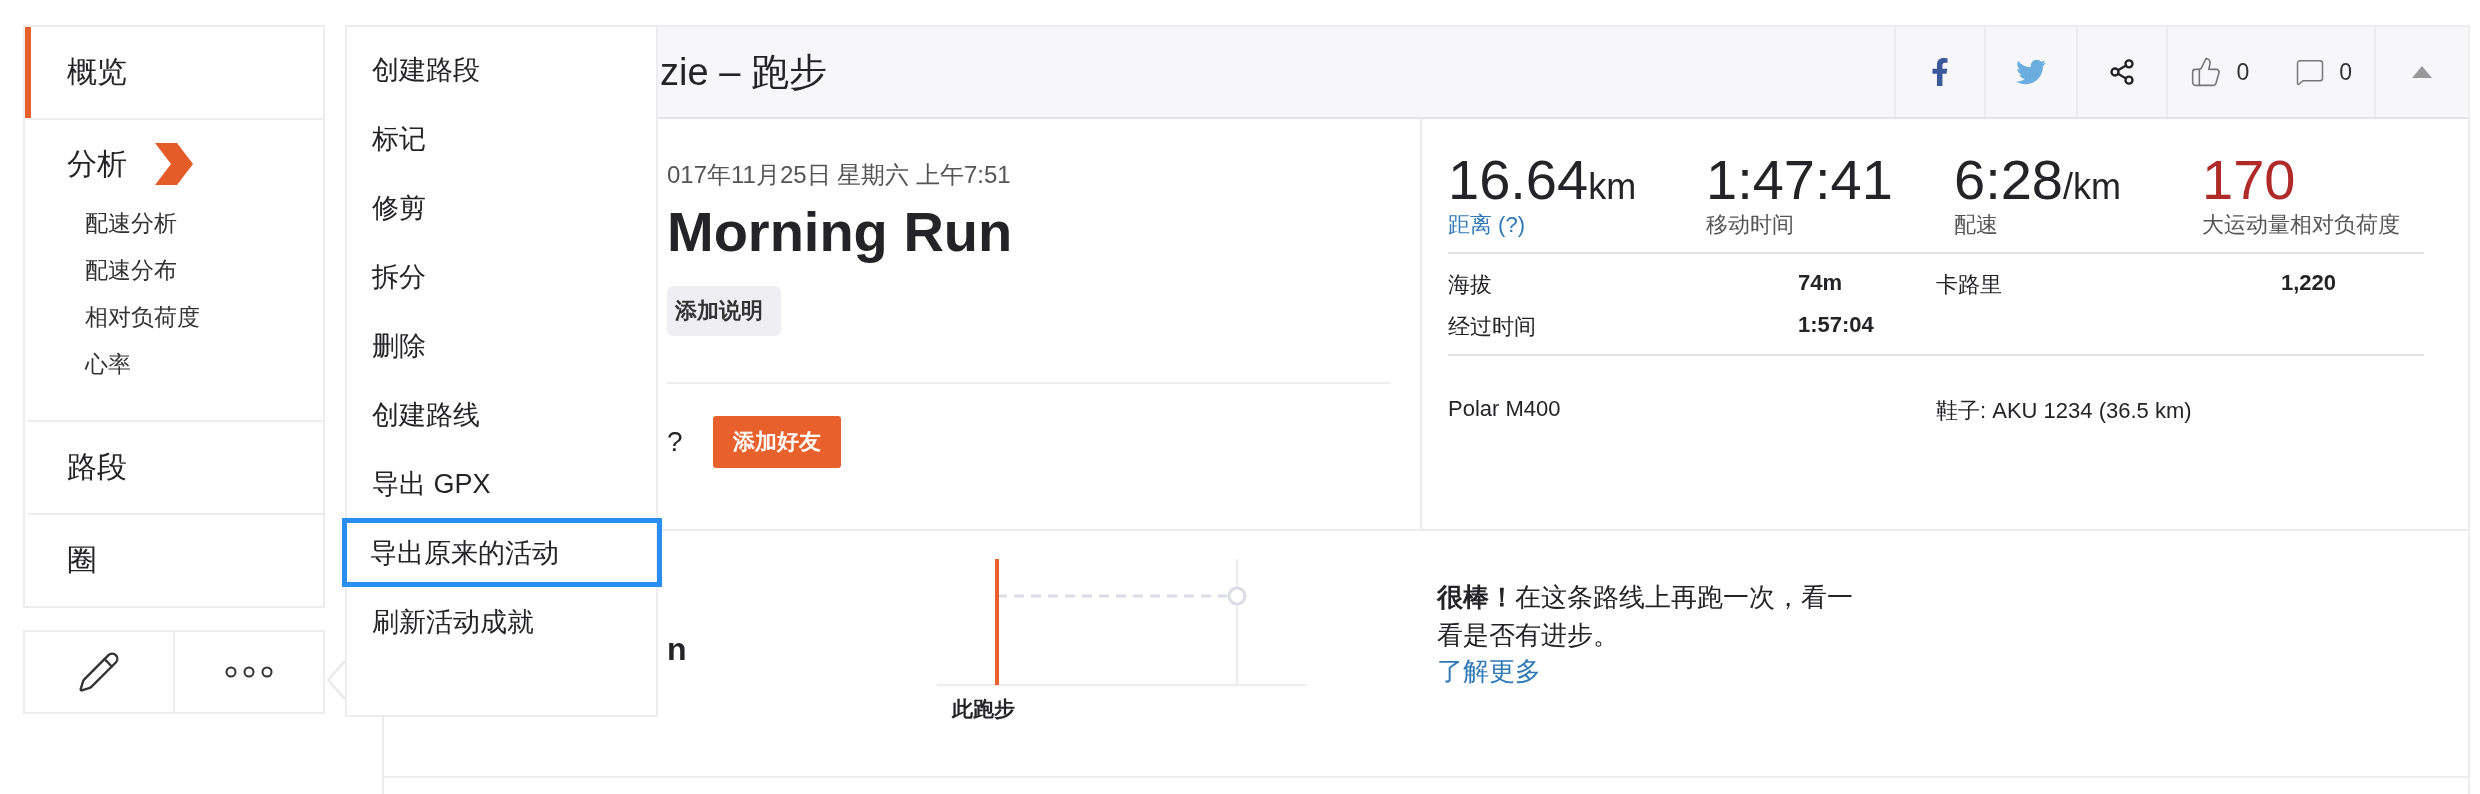 The width and height of the screenshot is (2480, 794). What do you see at coordinates (2310, 72) in the screenshot?
I see `comment-icon` at bounding box center [2310, 72].